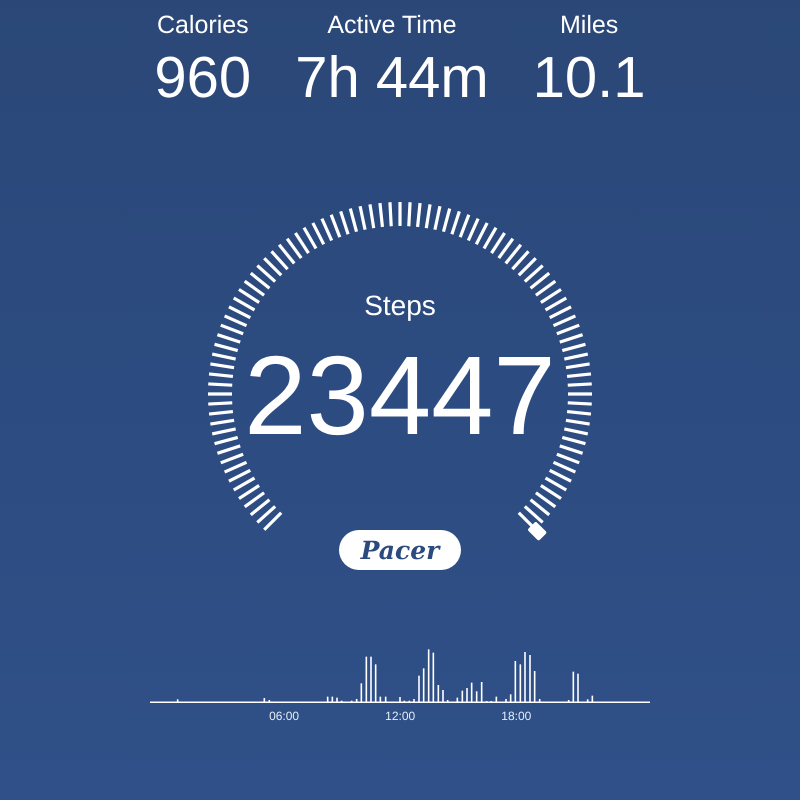  I want to click on stat-value: 7h 44m, so click(392, 78).